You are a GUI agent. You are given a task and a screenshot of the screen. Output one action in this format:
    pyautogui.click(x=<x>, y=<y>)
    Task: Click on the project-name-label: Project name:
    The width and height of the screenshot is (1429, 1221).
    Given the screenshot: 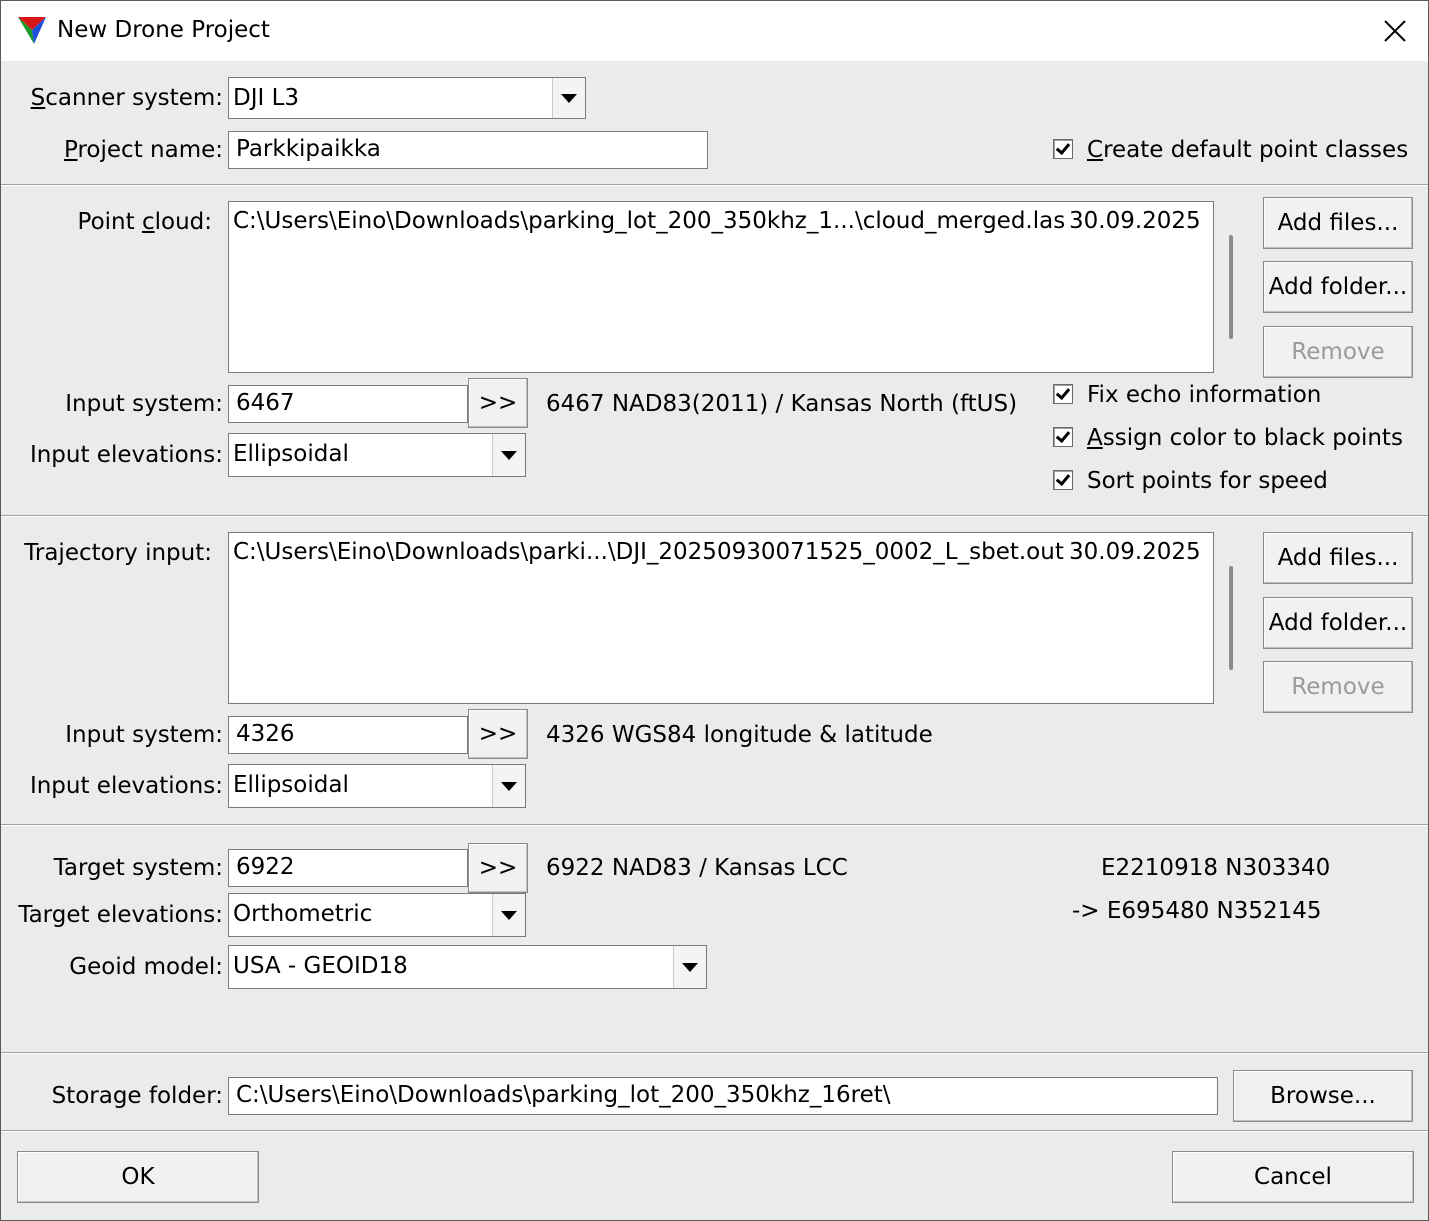 What is the action you would take?
    pyautogui.click(x=143, y=150)
    